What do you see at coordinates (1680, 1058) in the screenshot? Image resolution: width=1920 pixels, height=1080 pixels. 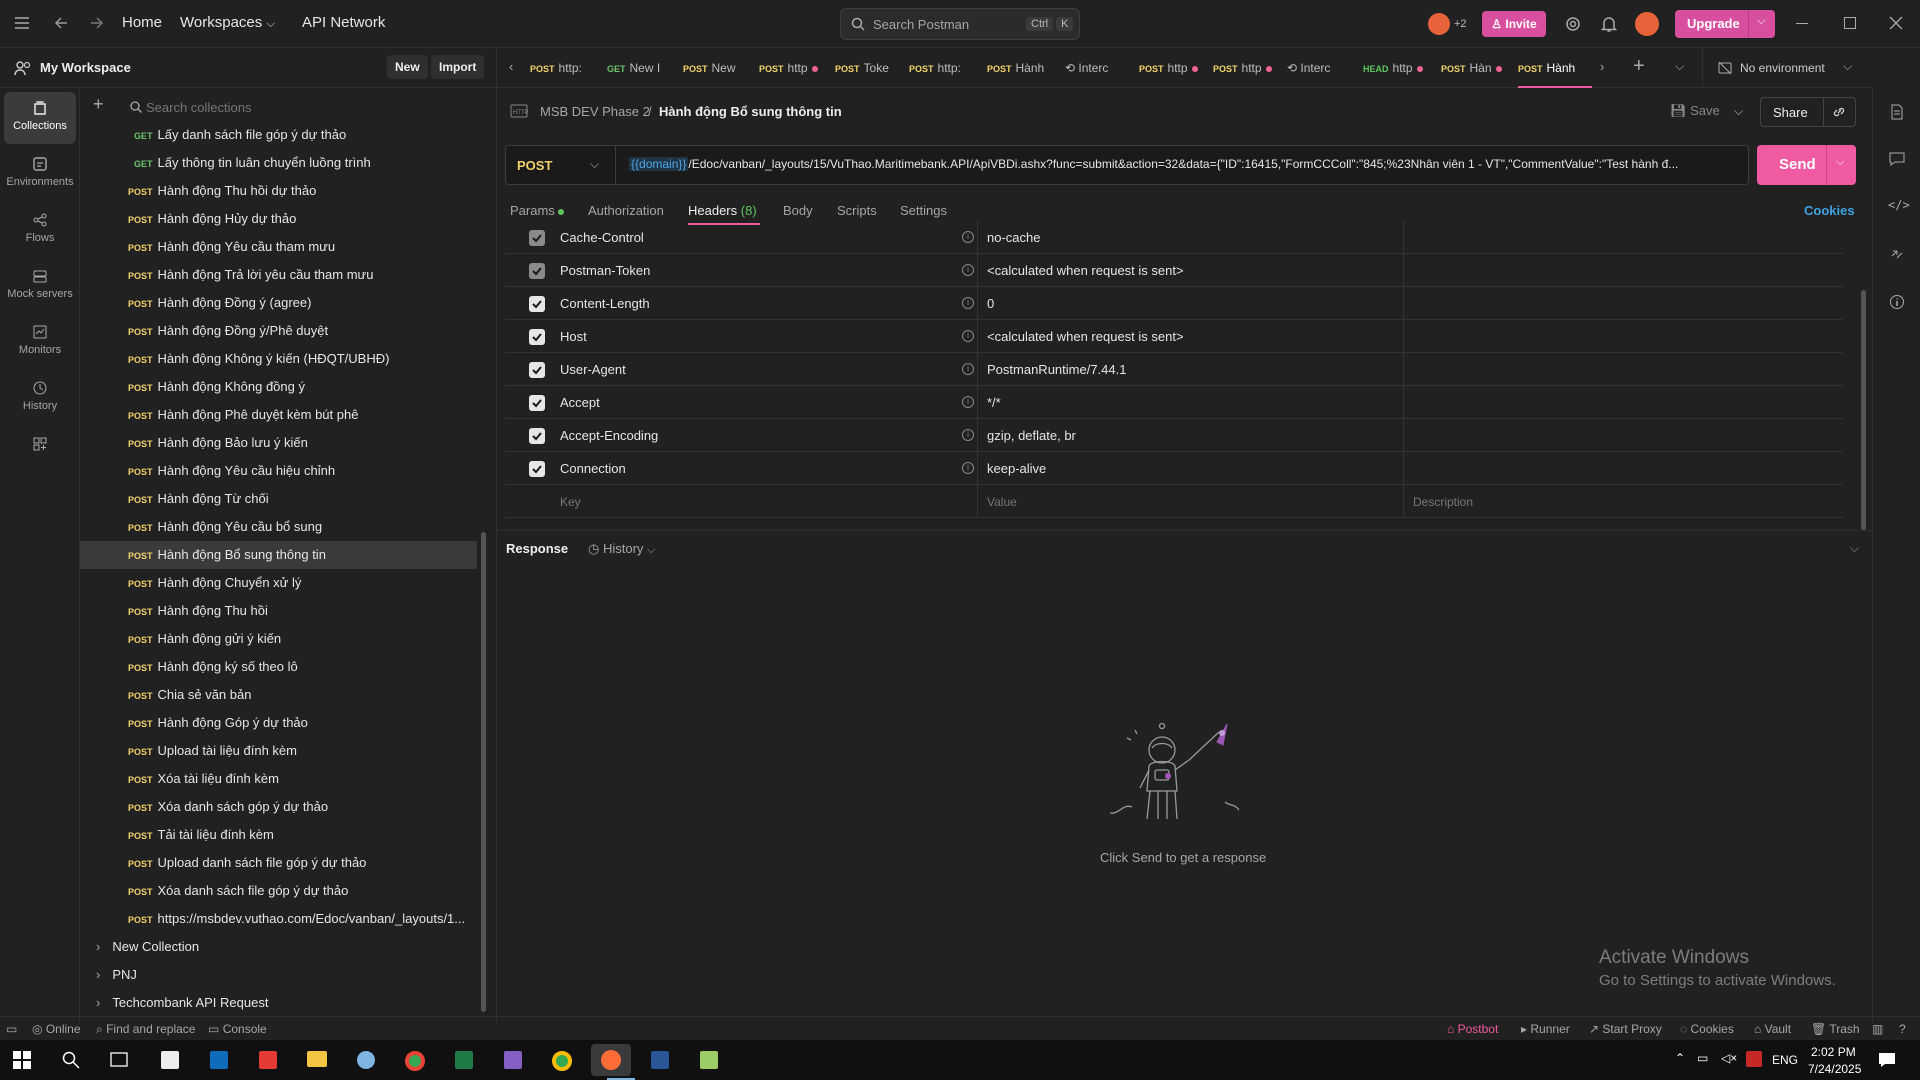 I see `tray-chevron-up-icon: ⌃` at bounding box center [1680, 1058].